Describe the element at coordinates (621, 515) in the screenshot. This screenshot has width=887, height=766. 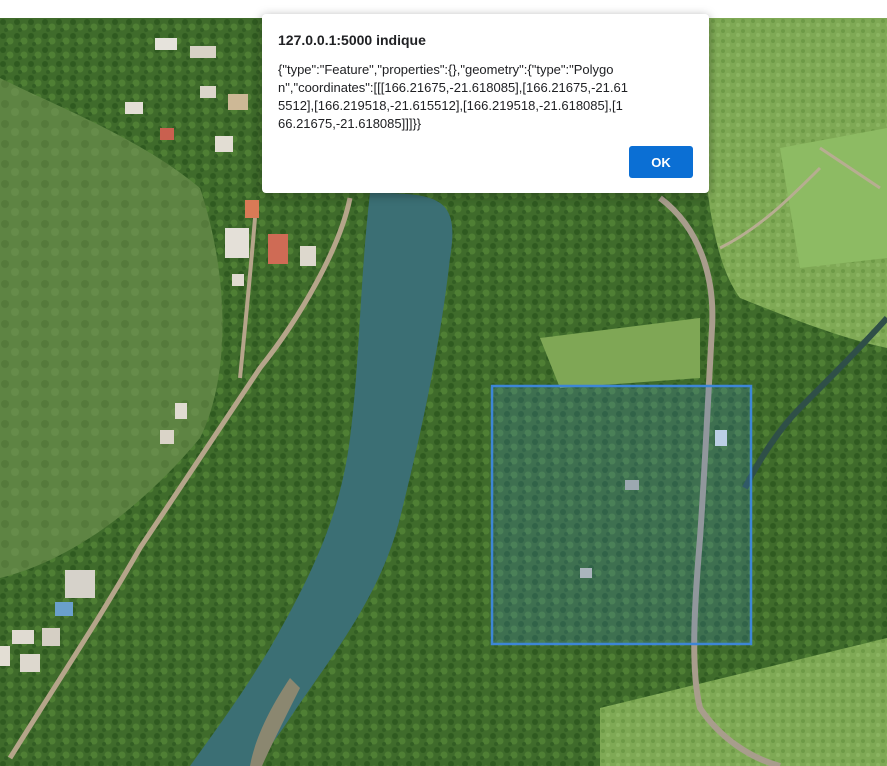
I see `selection-polygon` at that location.